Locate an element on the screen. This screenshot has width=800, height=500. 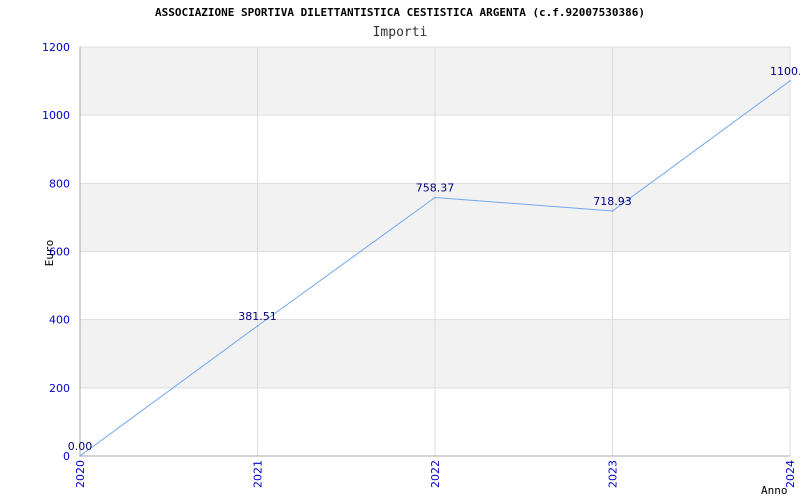
y-tick-label: 200 is located at coordinates (59, 388).